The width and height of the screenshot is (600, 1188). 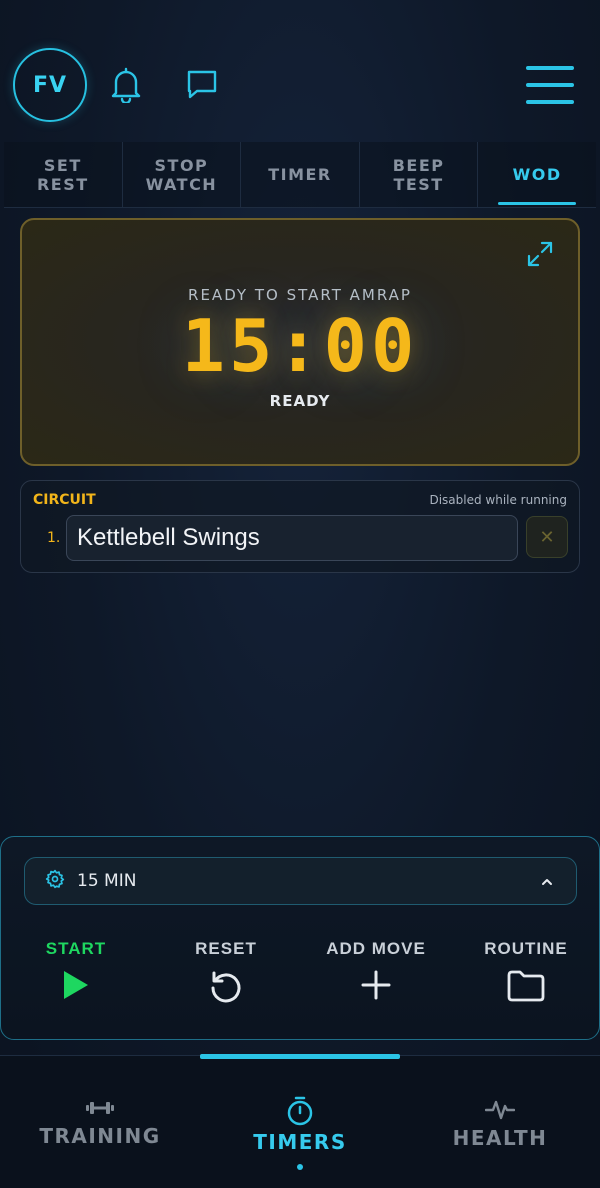 I want to click on nav-timers: TIMERS, so click(x=300, y=1122).